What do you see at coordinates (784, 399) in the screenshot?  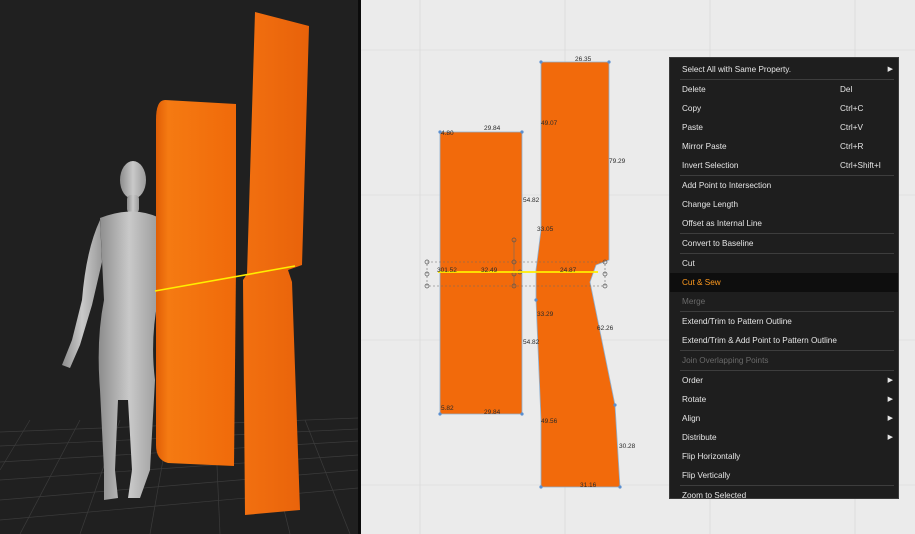 I see `menu-item-rotate: Rotate ▶` at bounding box center [784, 399].